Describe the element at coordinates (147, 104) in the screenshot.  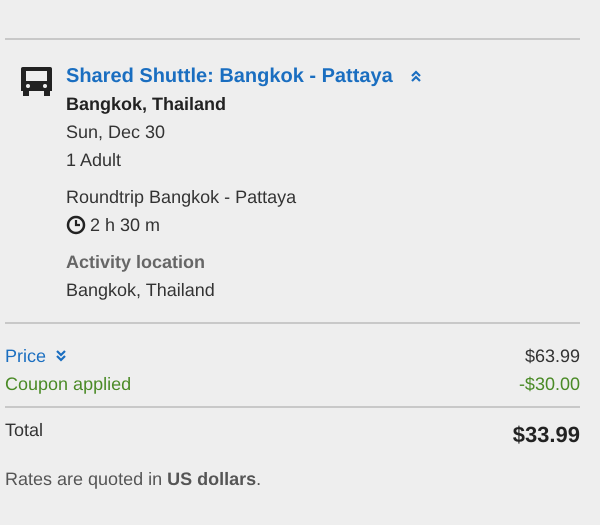
I see `location-text: Bangkok, Thailand` at that location.